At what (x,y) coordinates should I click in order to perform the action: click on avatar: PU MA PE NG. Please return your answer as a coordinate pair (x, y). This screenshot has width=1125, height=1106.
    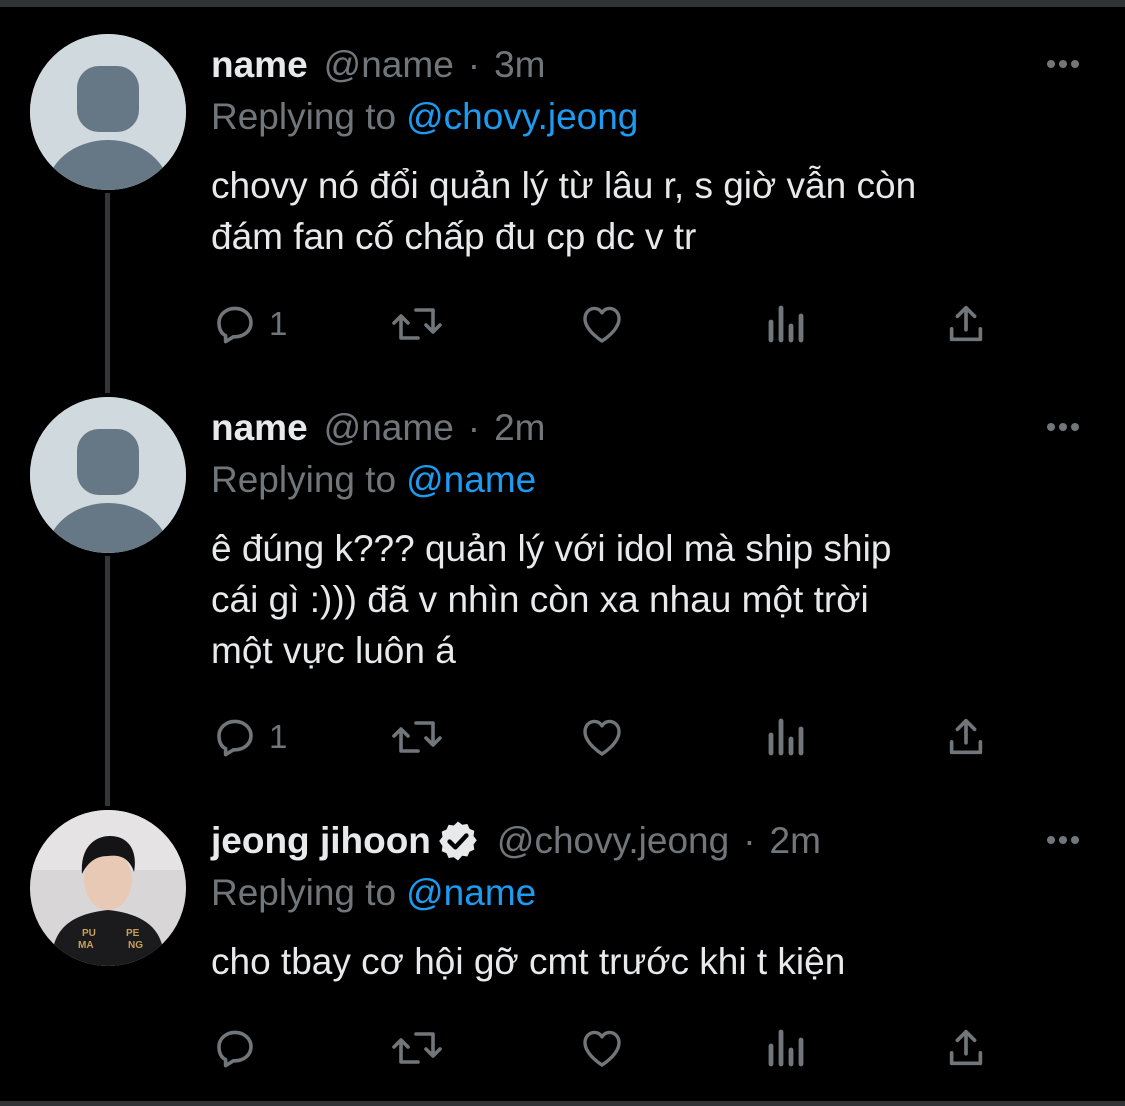
    Looking at the image, I should click on (108, 888).